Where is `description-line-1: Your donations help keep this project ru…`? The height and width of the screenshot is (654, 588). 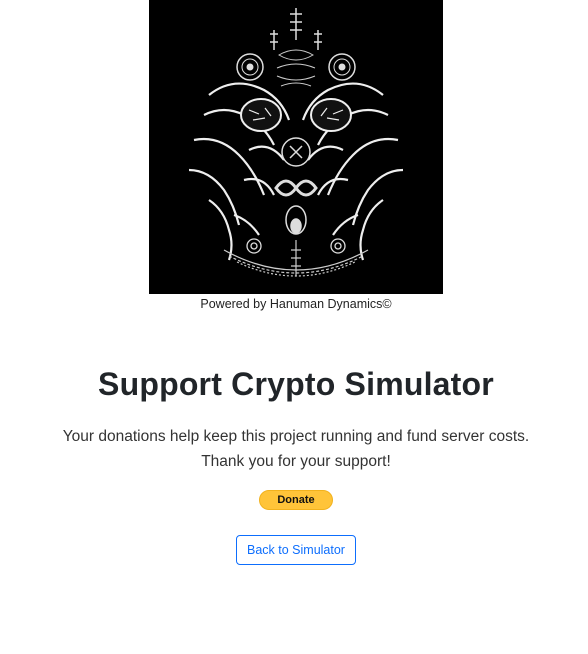
description-line-1: Your donations help keep this project ru… is located at coordinates (296, 436).